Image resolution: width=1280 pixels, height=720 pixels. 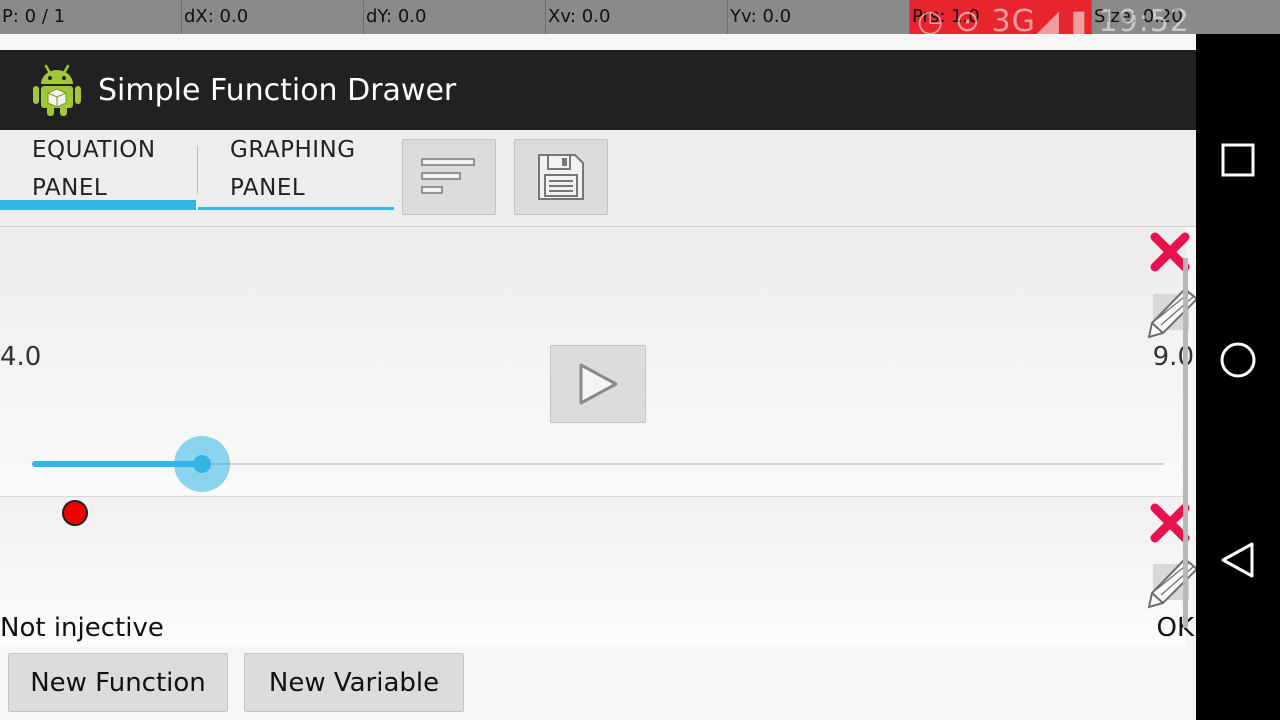 I want to click on save-button, so click(x=561, y=177).